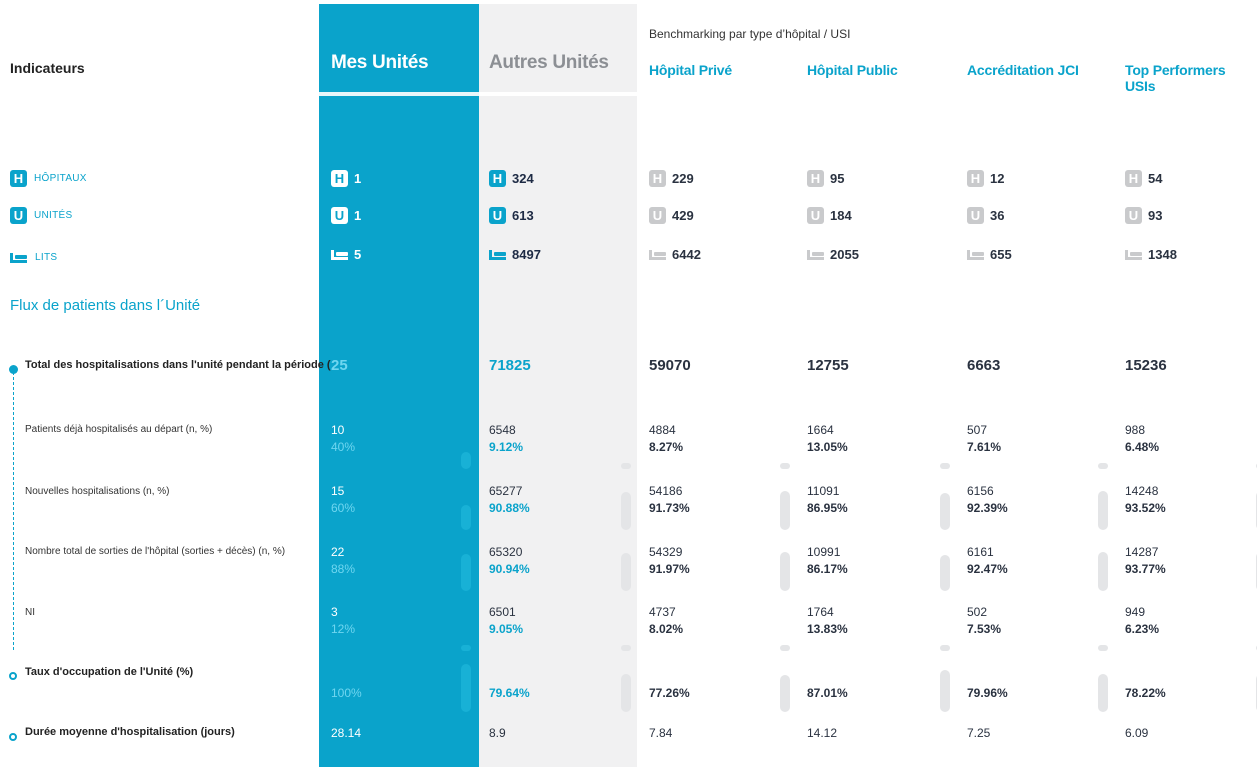 This screenshot has width=1257, height=767. What do you see at coordinates (549, 63) in the screenshot?
I see `other-units-header: Autres Unités` at bounding box center [549, 63].